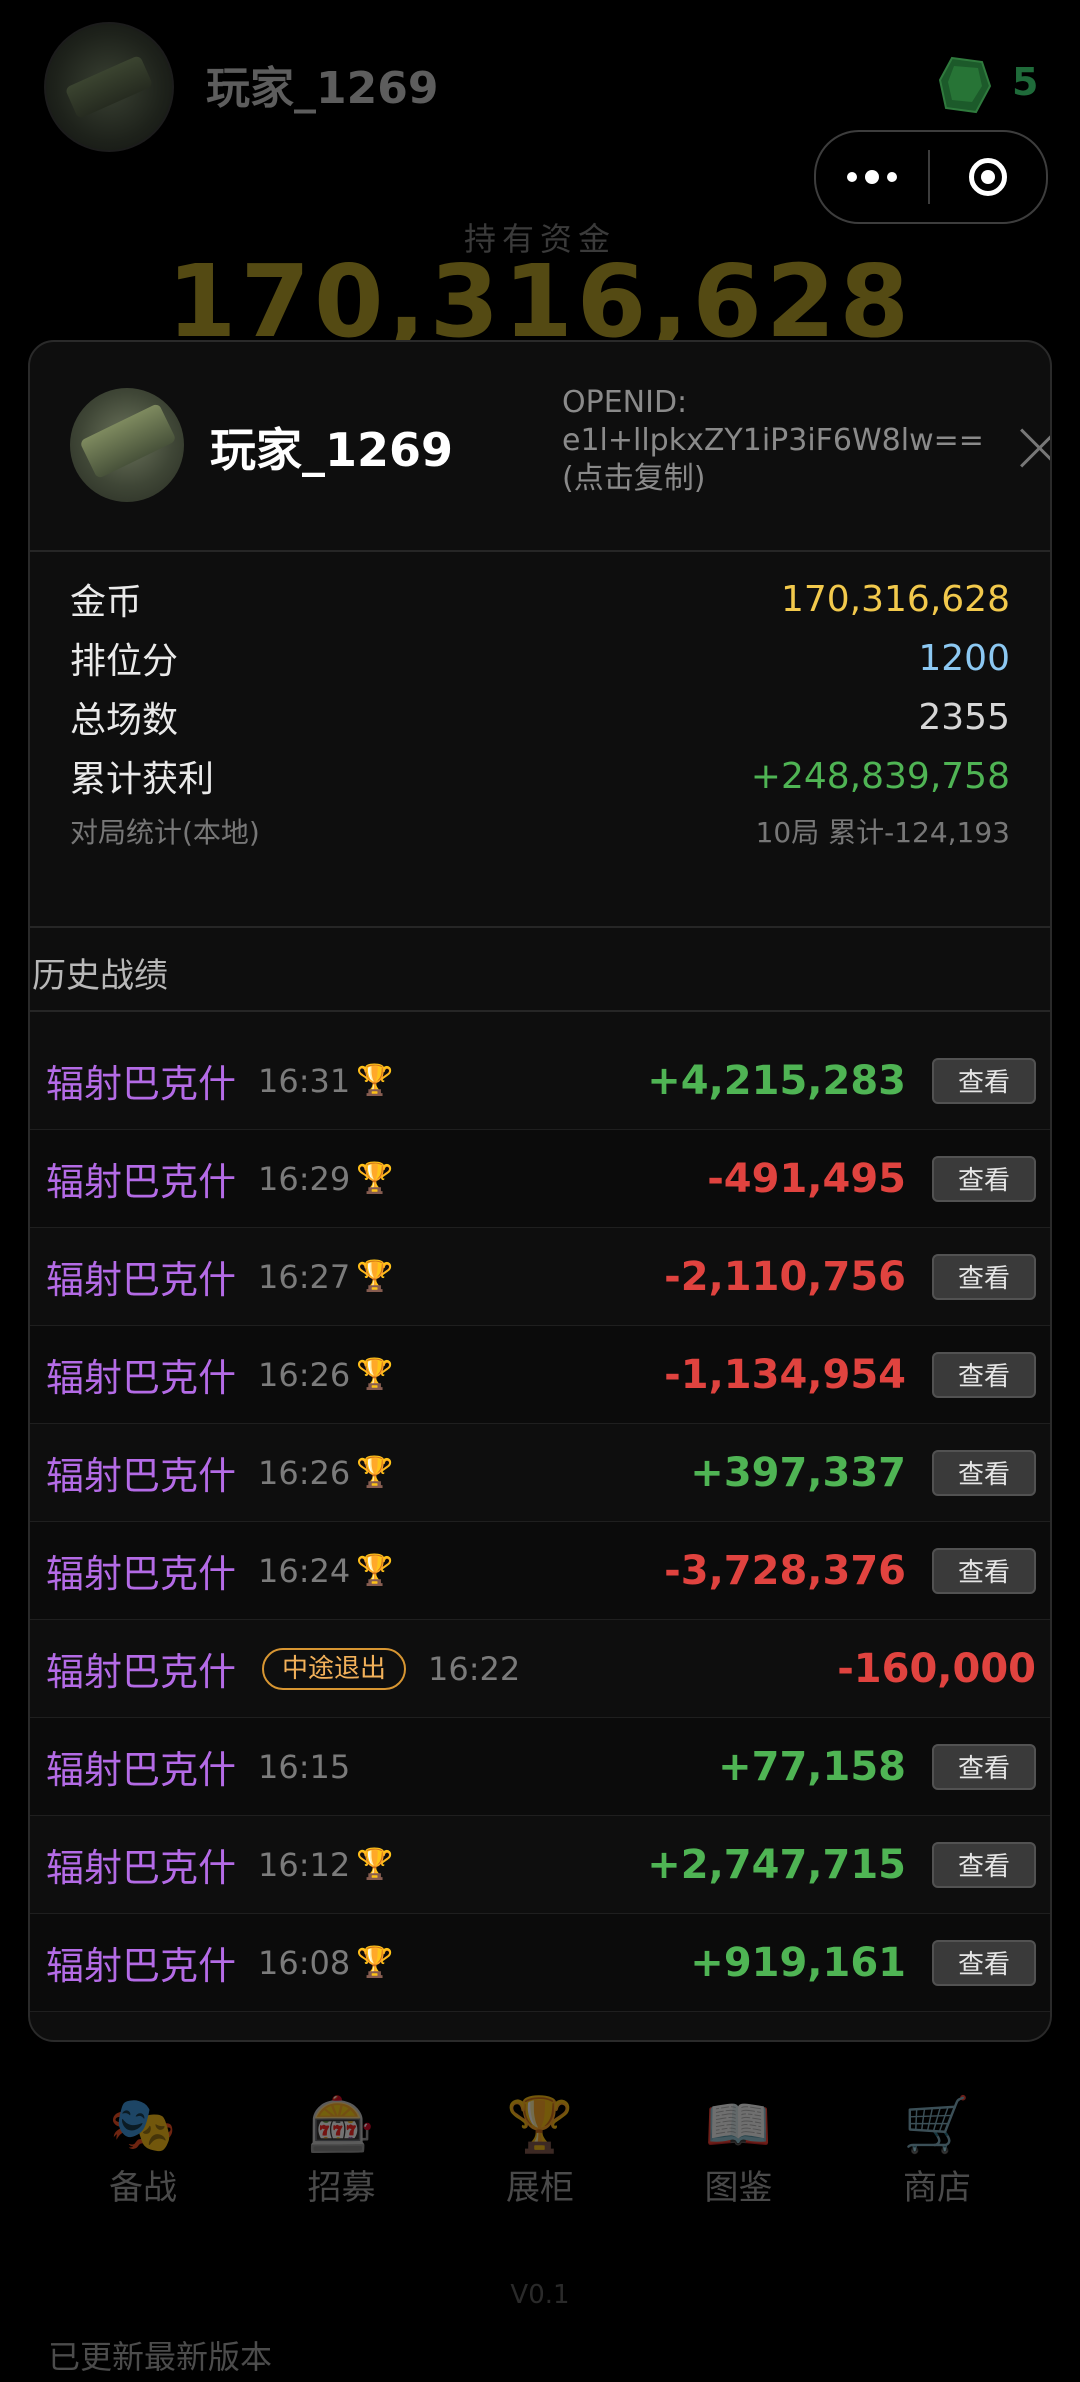 The image size is (1080, 2382). I want to click on stat-coins: 金币 170,316,628, so click(540, 599).